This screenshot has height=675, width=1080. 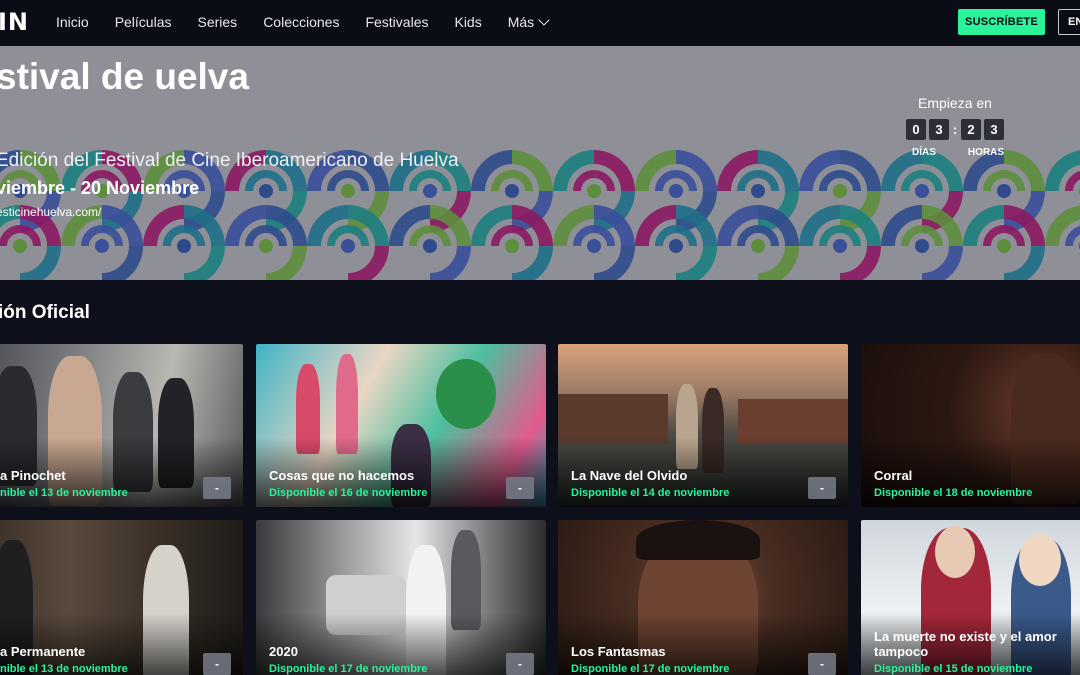 What do you see at coordinates (916, 129) in the screenshot?
I see `days-digit-1: 0` at bounding box center [916, 129].